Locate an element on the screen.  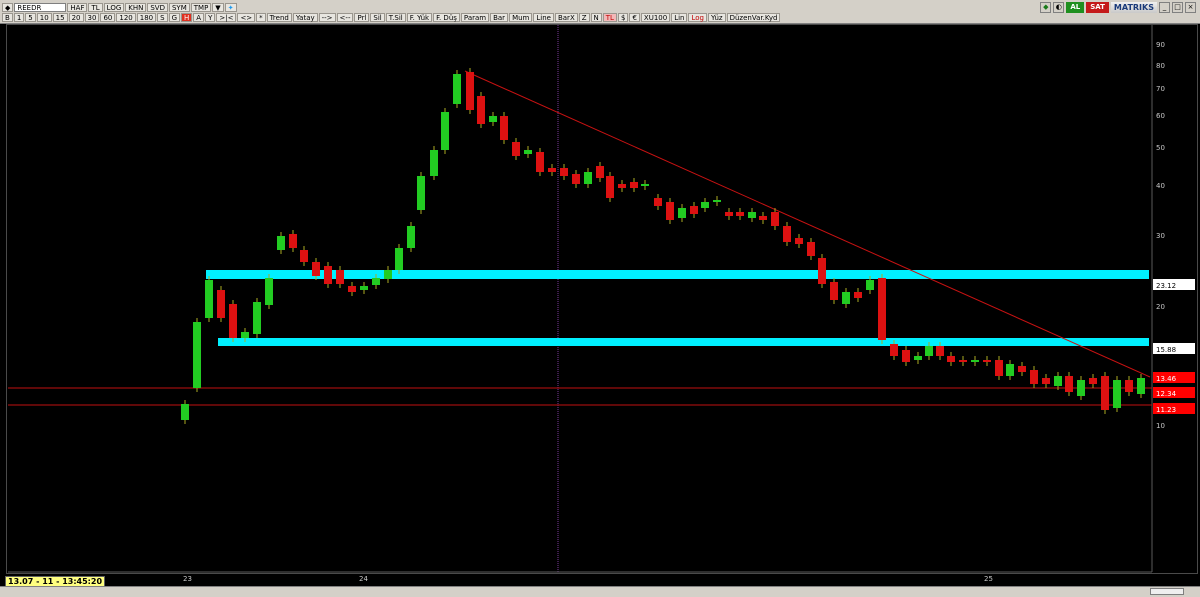
y-tick: 60 is located at coordinates (1160, 116).